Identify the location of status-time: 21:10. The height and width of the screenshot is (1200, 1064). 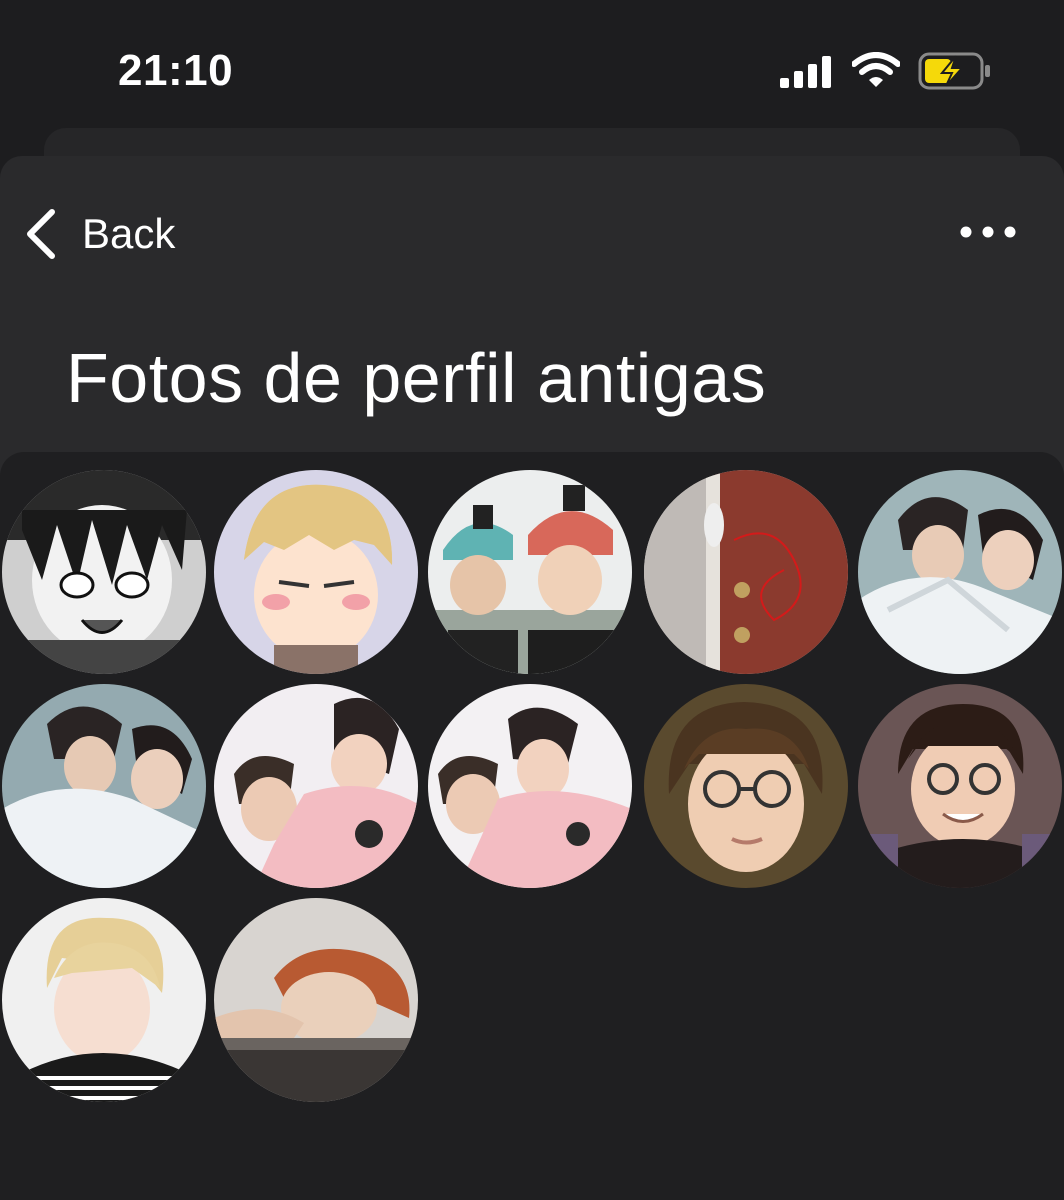
(176, 70).